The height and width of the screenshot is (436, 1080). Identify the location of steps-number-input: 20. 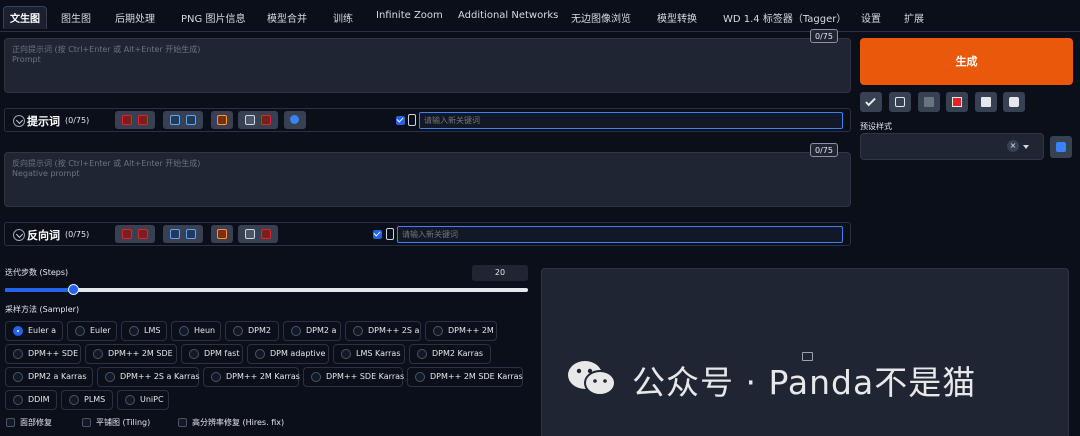
(500, 273).